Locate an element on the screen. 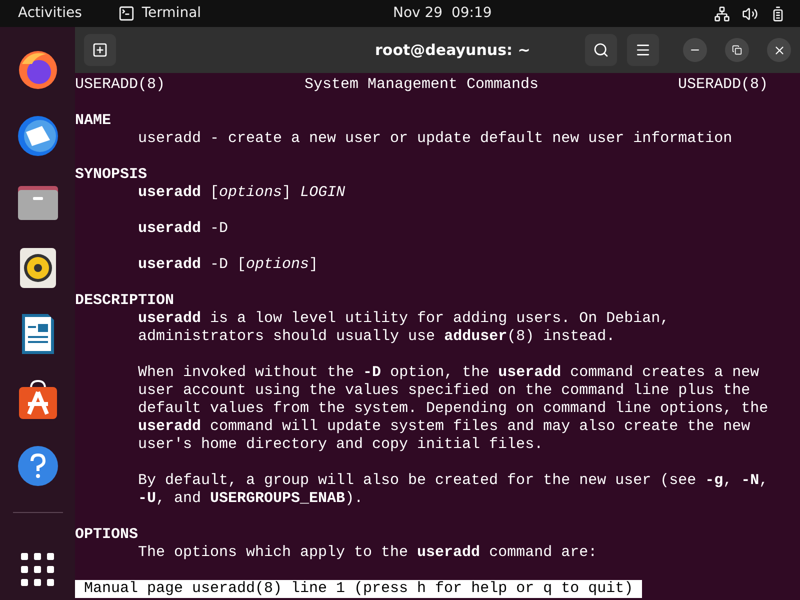  man-text-line: The options which apply to the useradd command are: is located at coordinates (368, 552).